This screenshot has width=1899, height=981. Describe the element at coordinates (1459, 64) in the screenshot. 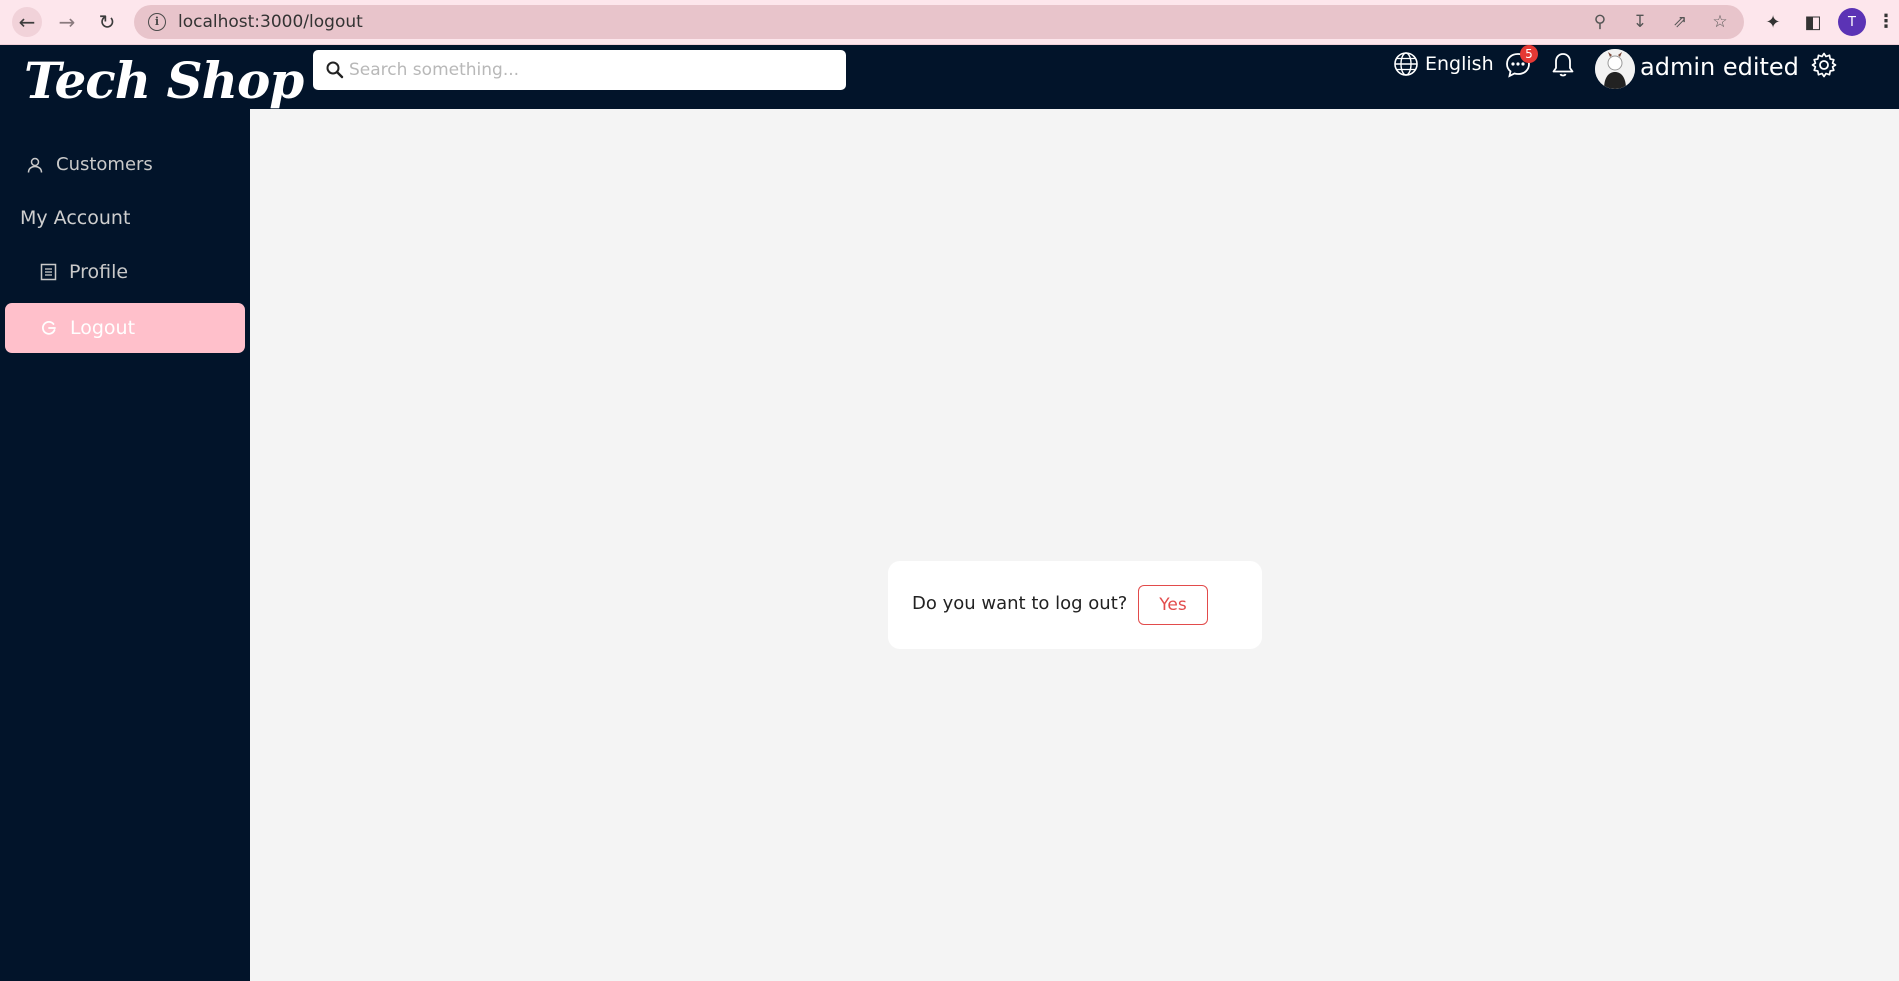

I see `language-label: English` at that location.